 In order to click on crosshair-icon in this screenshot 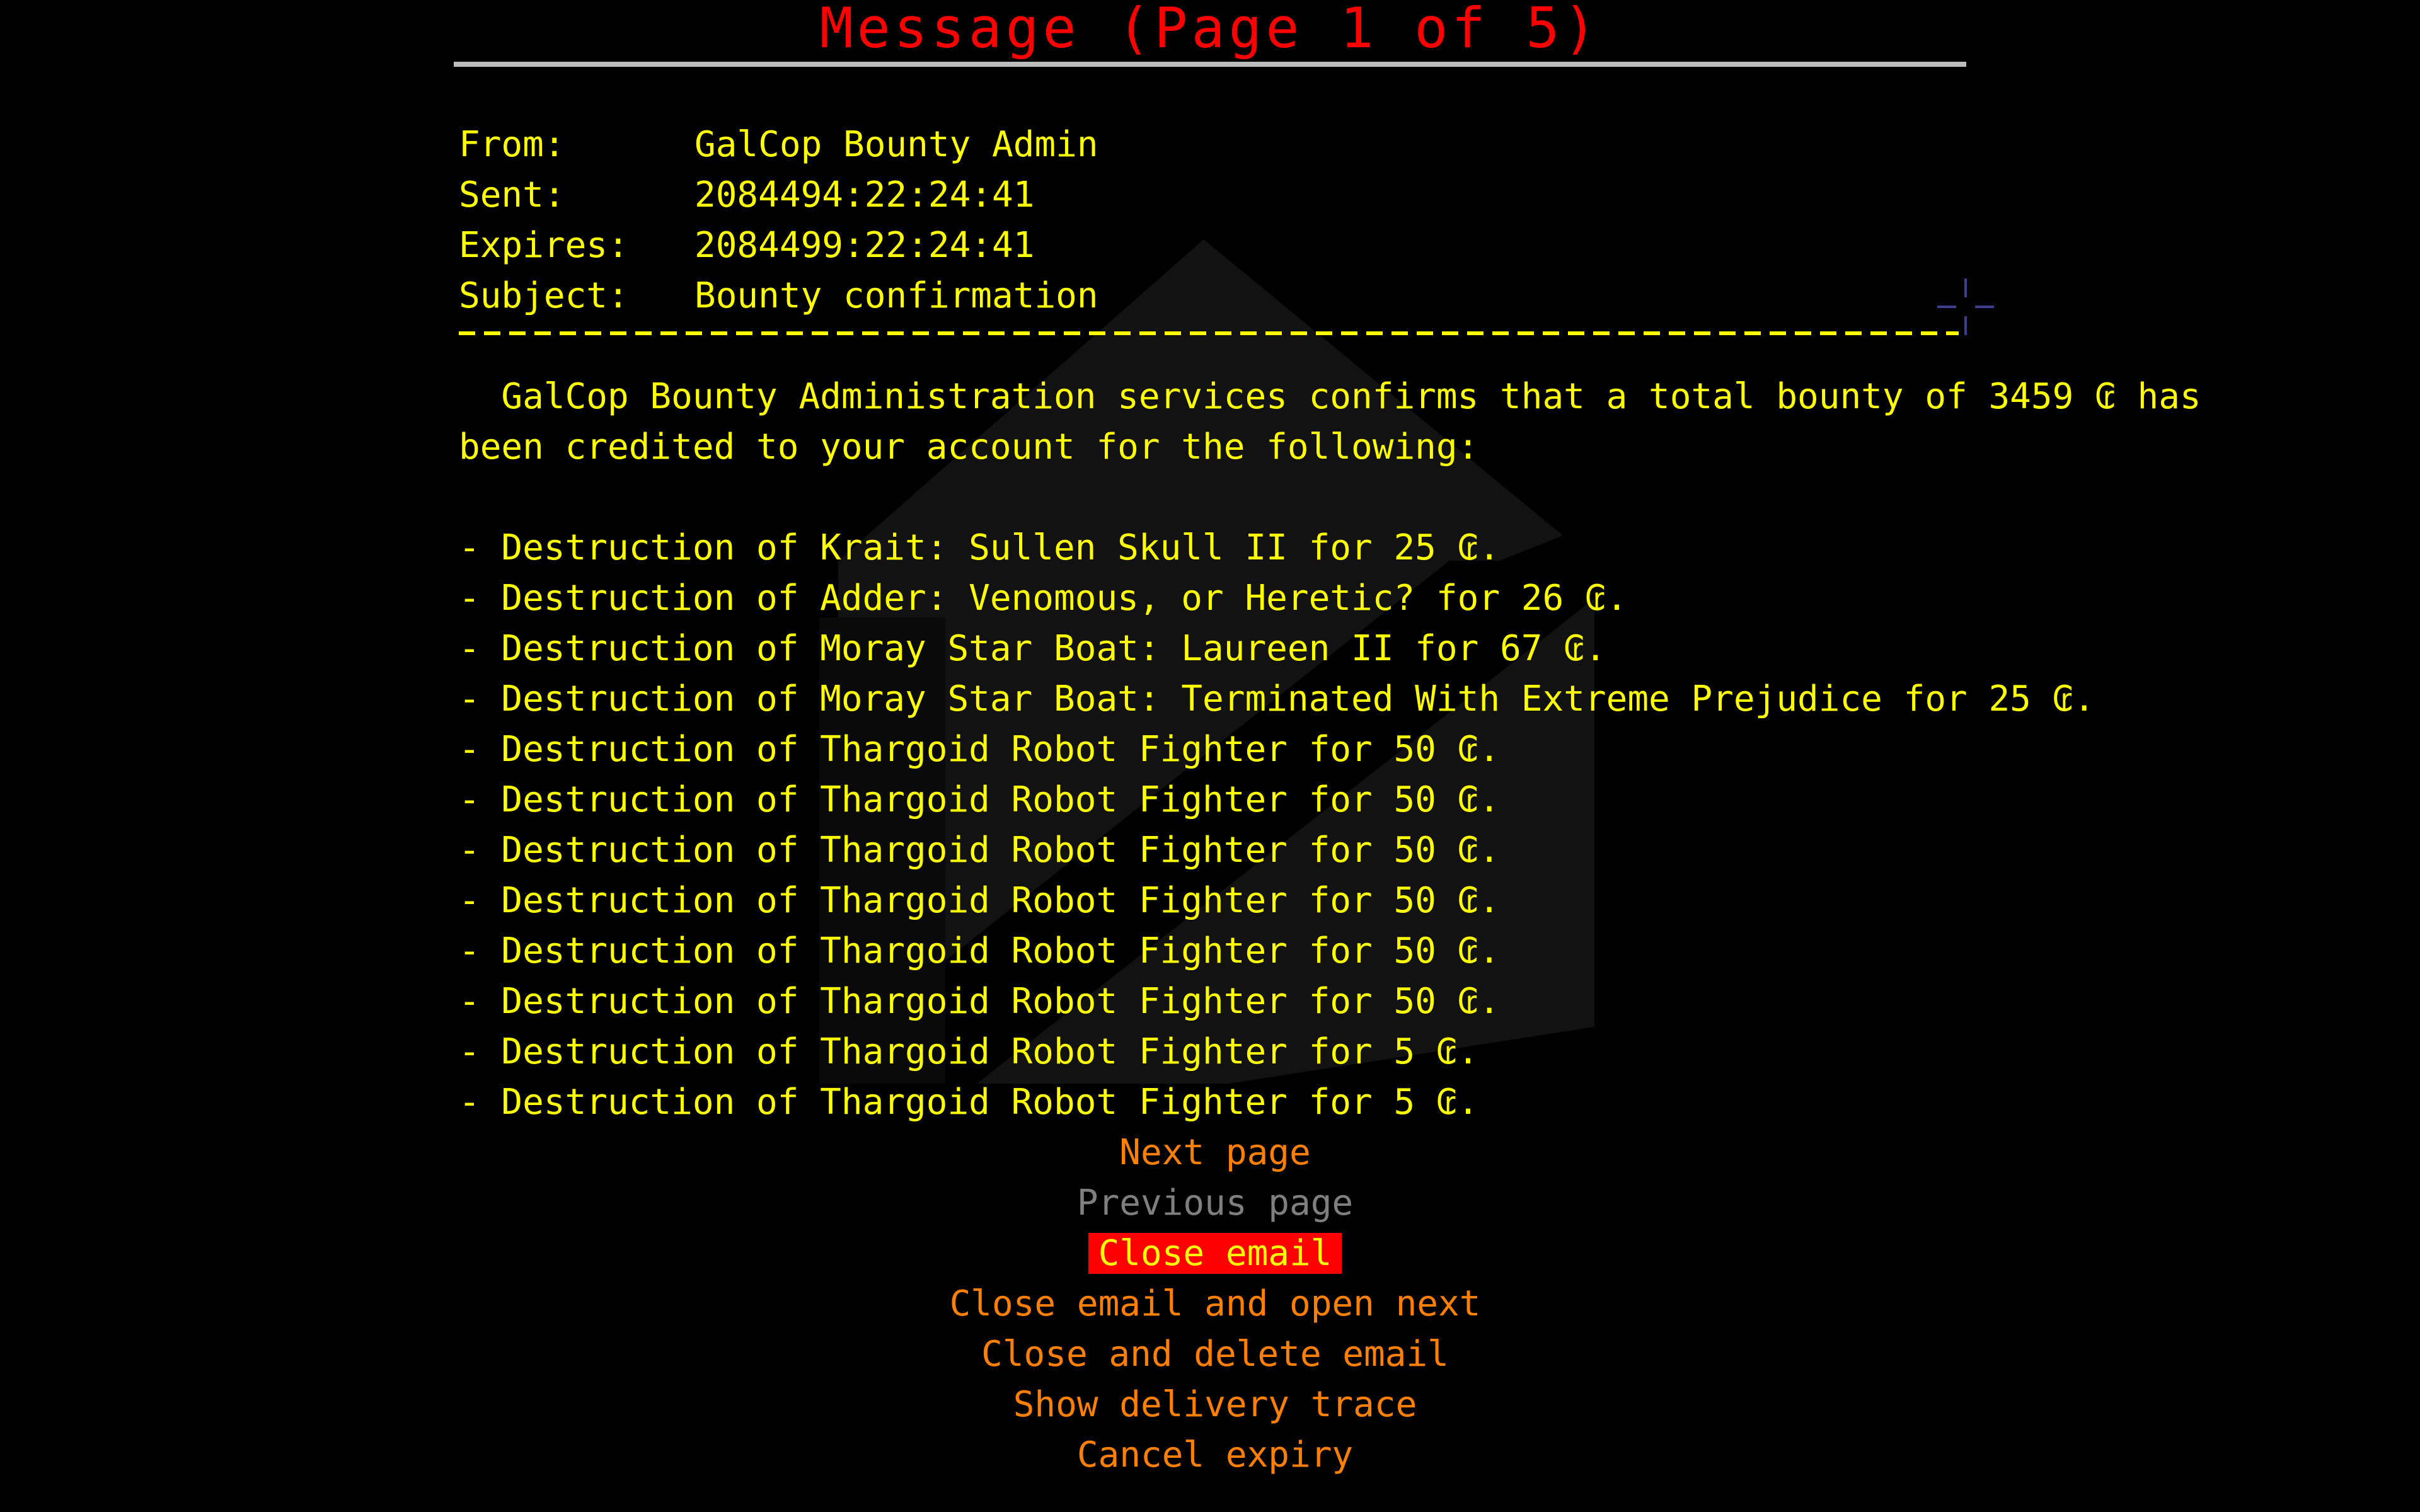, I will do `click(1966, 306)`.